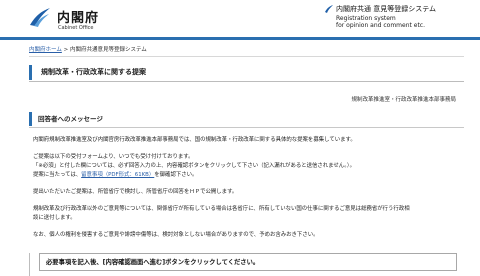 This screenshot has height=276, width=480. What do you see at coordinates (113, 157) in the screenshot?
I see `message-line-2: ご提案は以下の受付フォームより、いつでも受け付けております。` at bounding box center [113, 157].